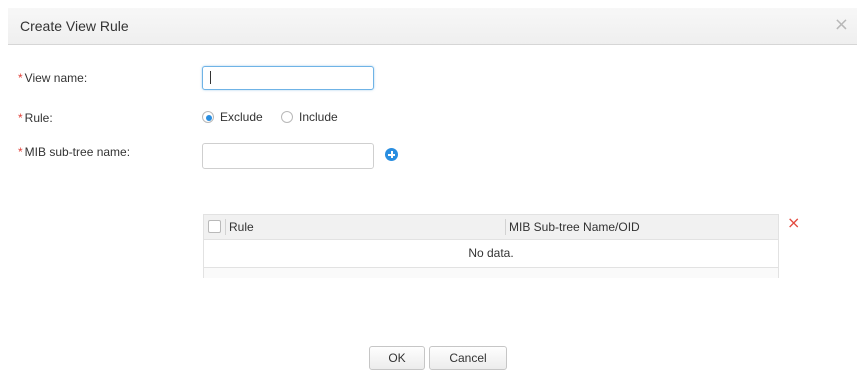  What do you see at coordinates (491, 227) in the screenshot?
I see `table-header: Rule MIB Sub-tree Name/OID` at bounding box center [491, 227].